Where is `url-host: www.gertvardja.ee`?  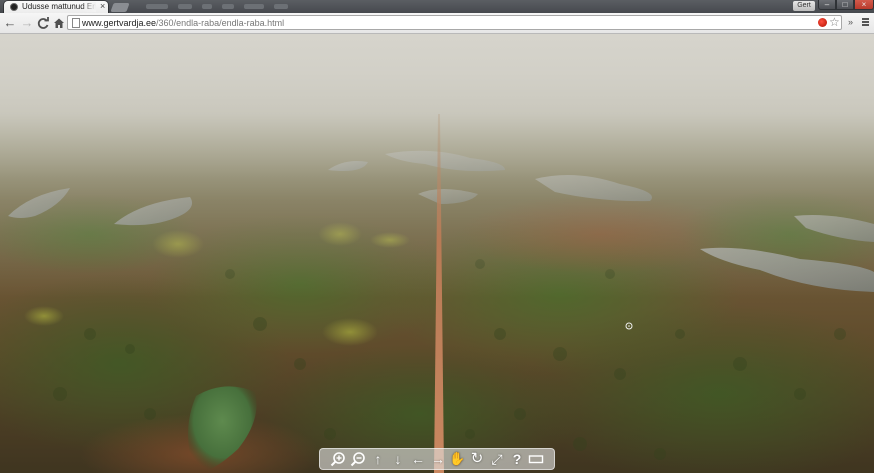 url-host: www.gertvardja.ee is located at coordinates (119, 23).